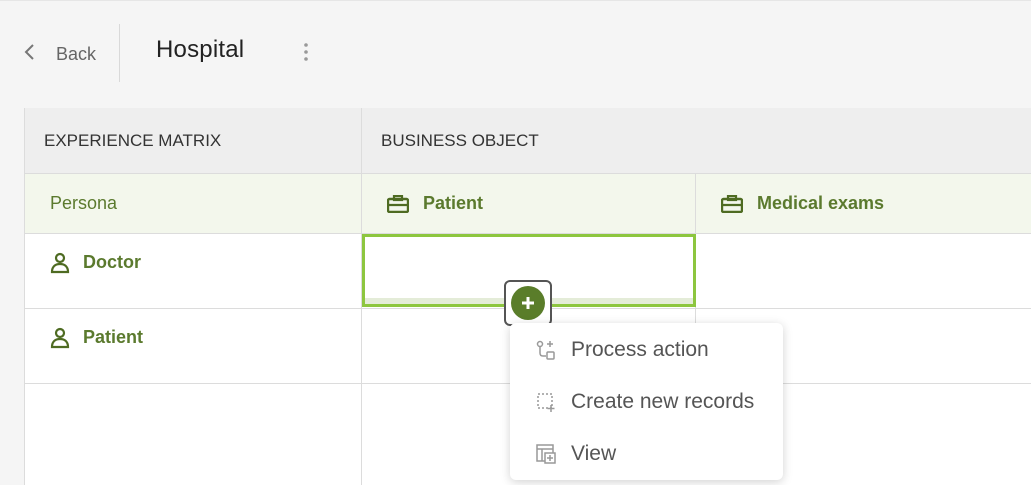  What do you see at coordinates (200, 49) in the screenshot?
I see `page-title: Hospital` at bounding box center [200, 49].